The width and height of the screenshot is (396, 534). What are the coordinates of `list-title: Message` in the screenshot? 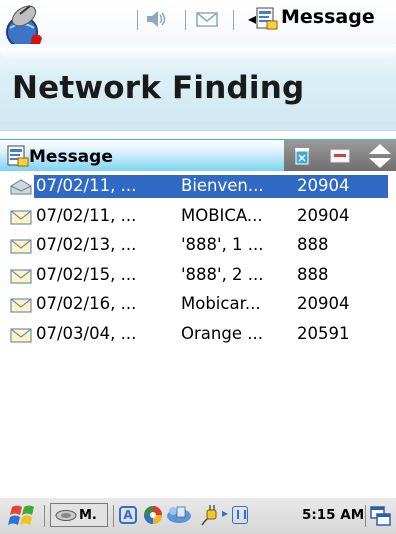 It's located at (71, 157).